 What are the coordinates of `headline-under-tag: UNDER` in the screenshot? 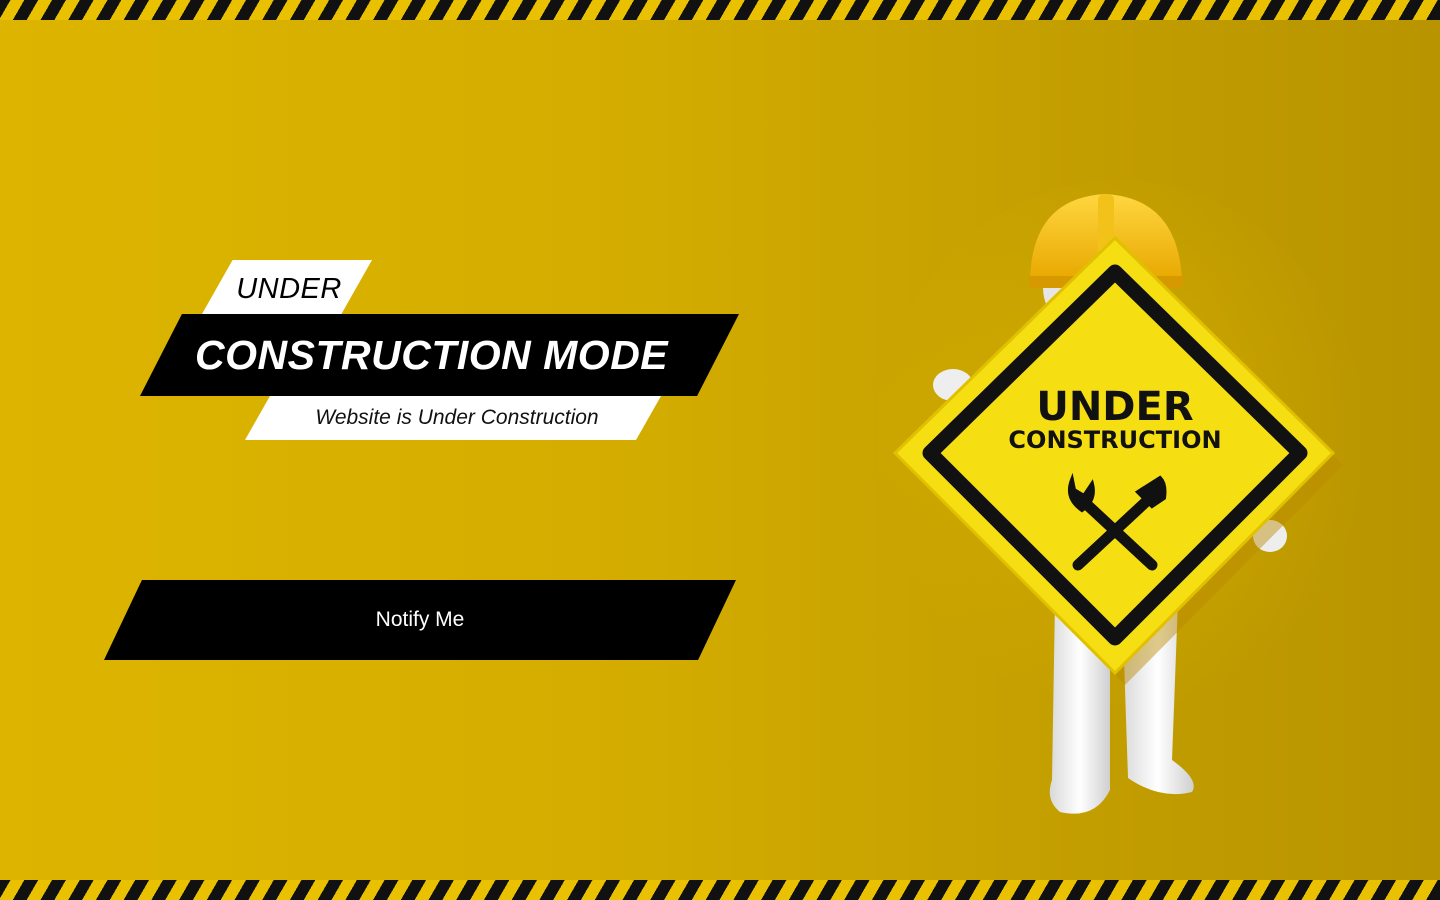 It's located at (287, 287).